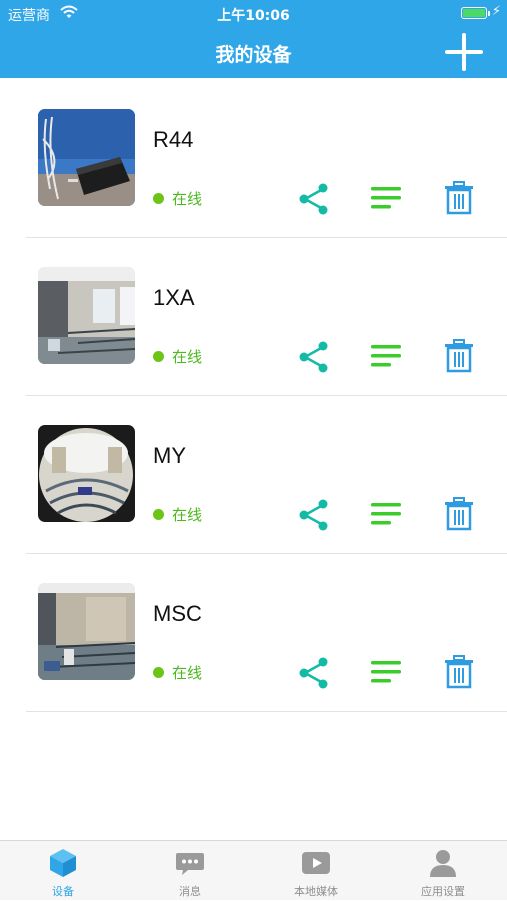  What do you see at coordinates (177, 613) in the screenshot?
I see `device-name: MSC` at bounding box center [177, 613].